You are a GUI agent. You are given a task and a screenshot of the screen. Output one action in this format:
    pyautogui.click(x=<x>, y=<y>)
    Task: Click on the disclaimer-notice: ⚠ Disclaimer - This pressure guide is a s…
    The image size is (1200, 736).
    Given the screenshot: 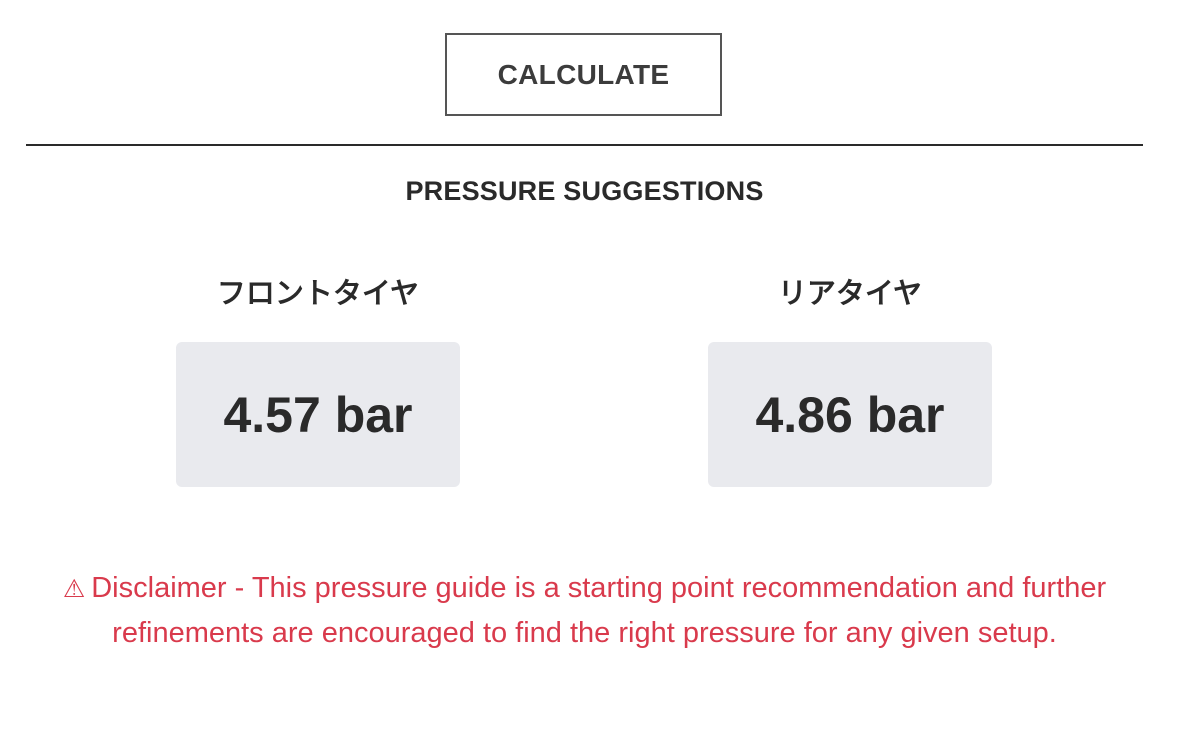 What is the action you would take?
    pyautogui.click(x=584, y=611)
    